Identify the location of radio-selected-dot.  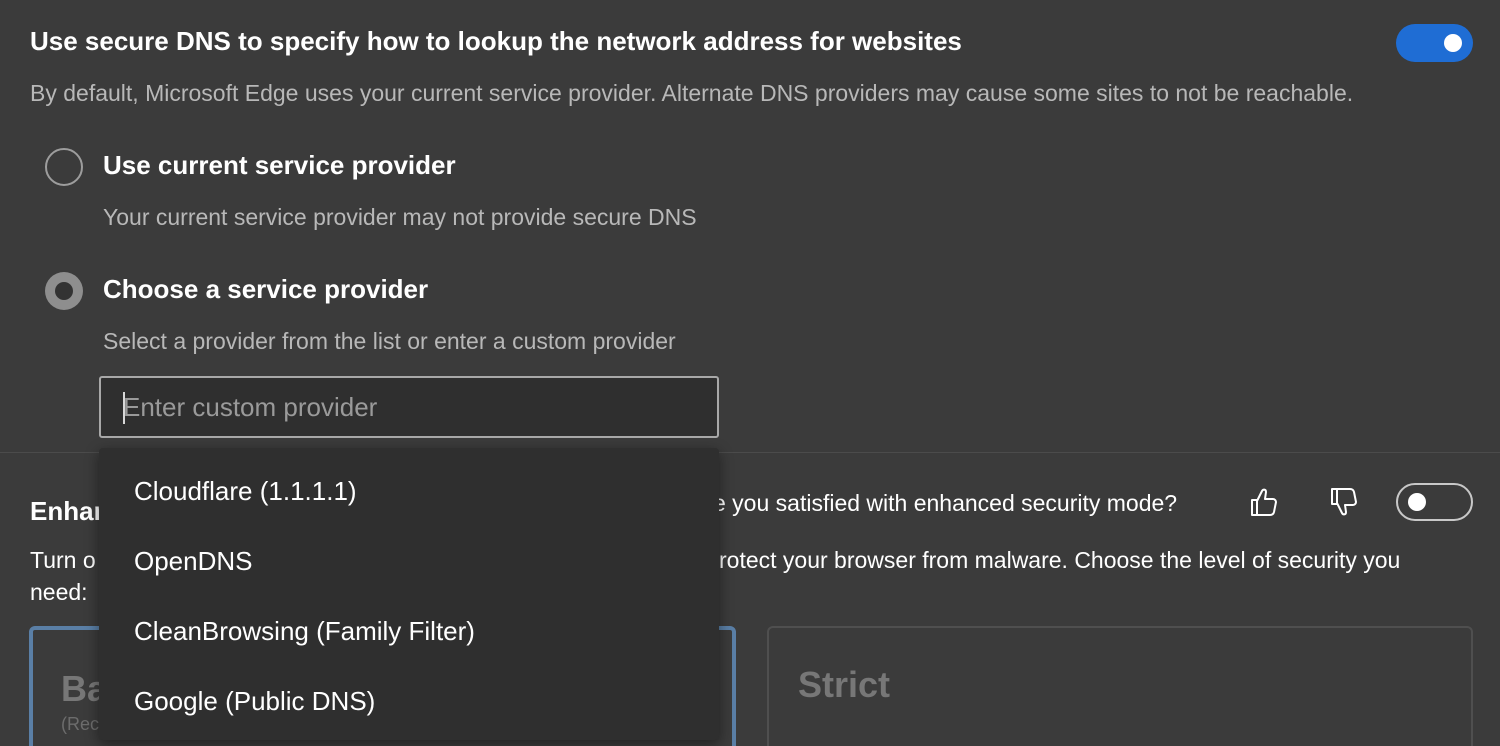
(64, 291).